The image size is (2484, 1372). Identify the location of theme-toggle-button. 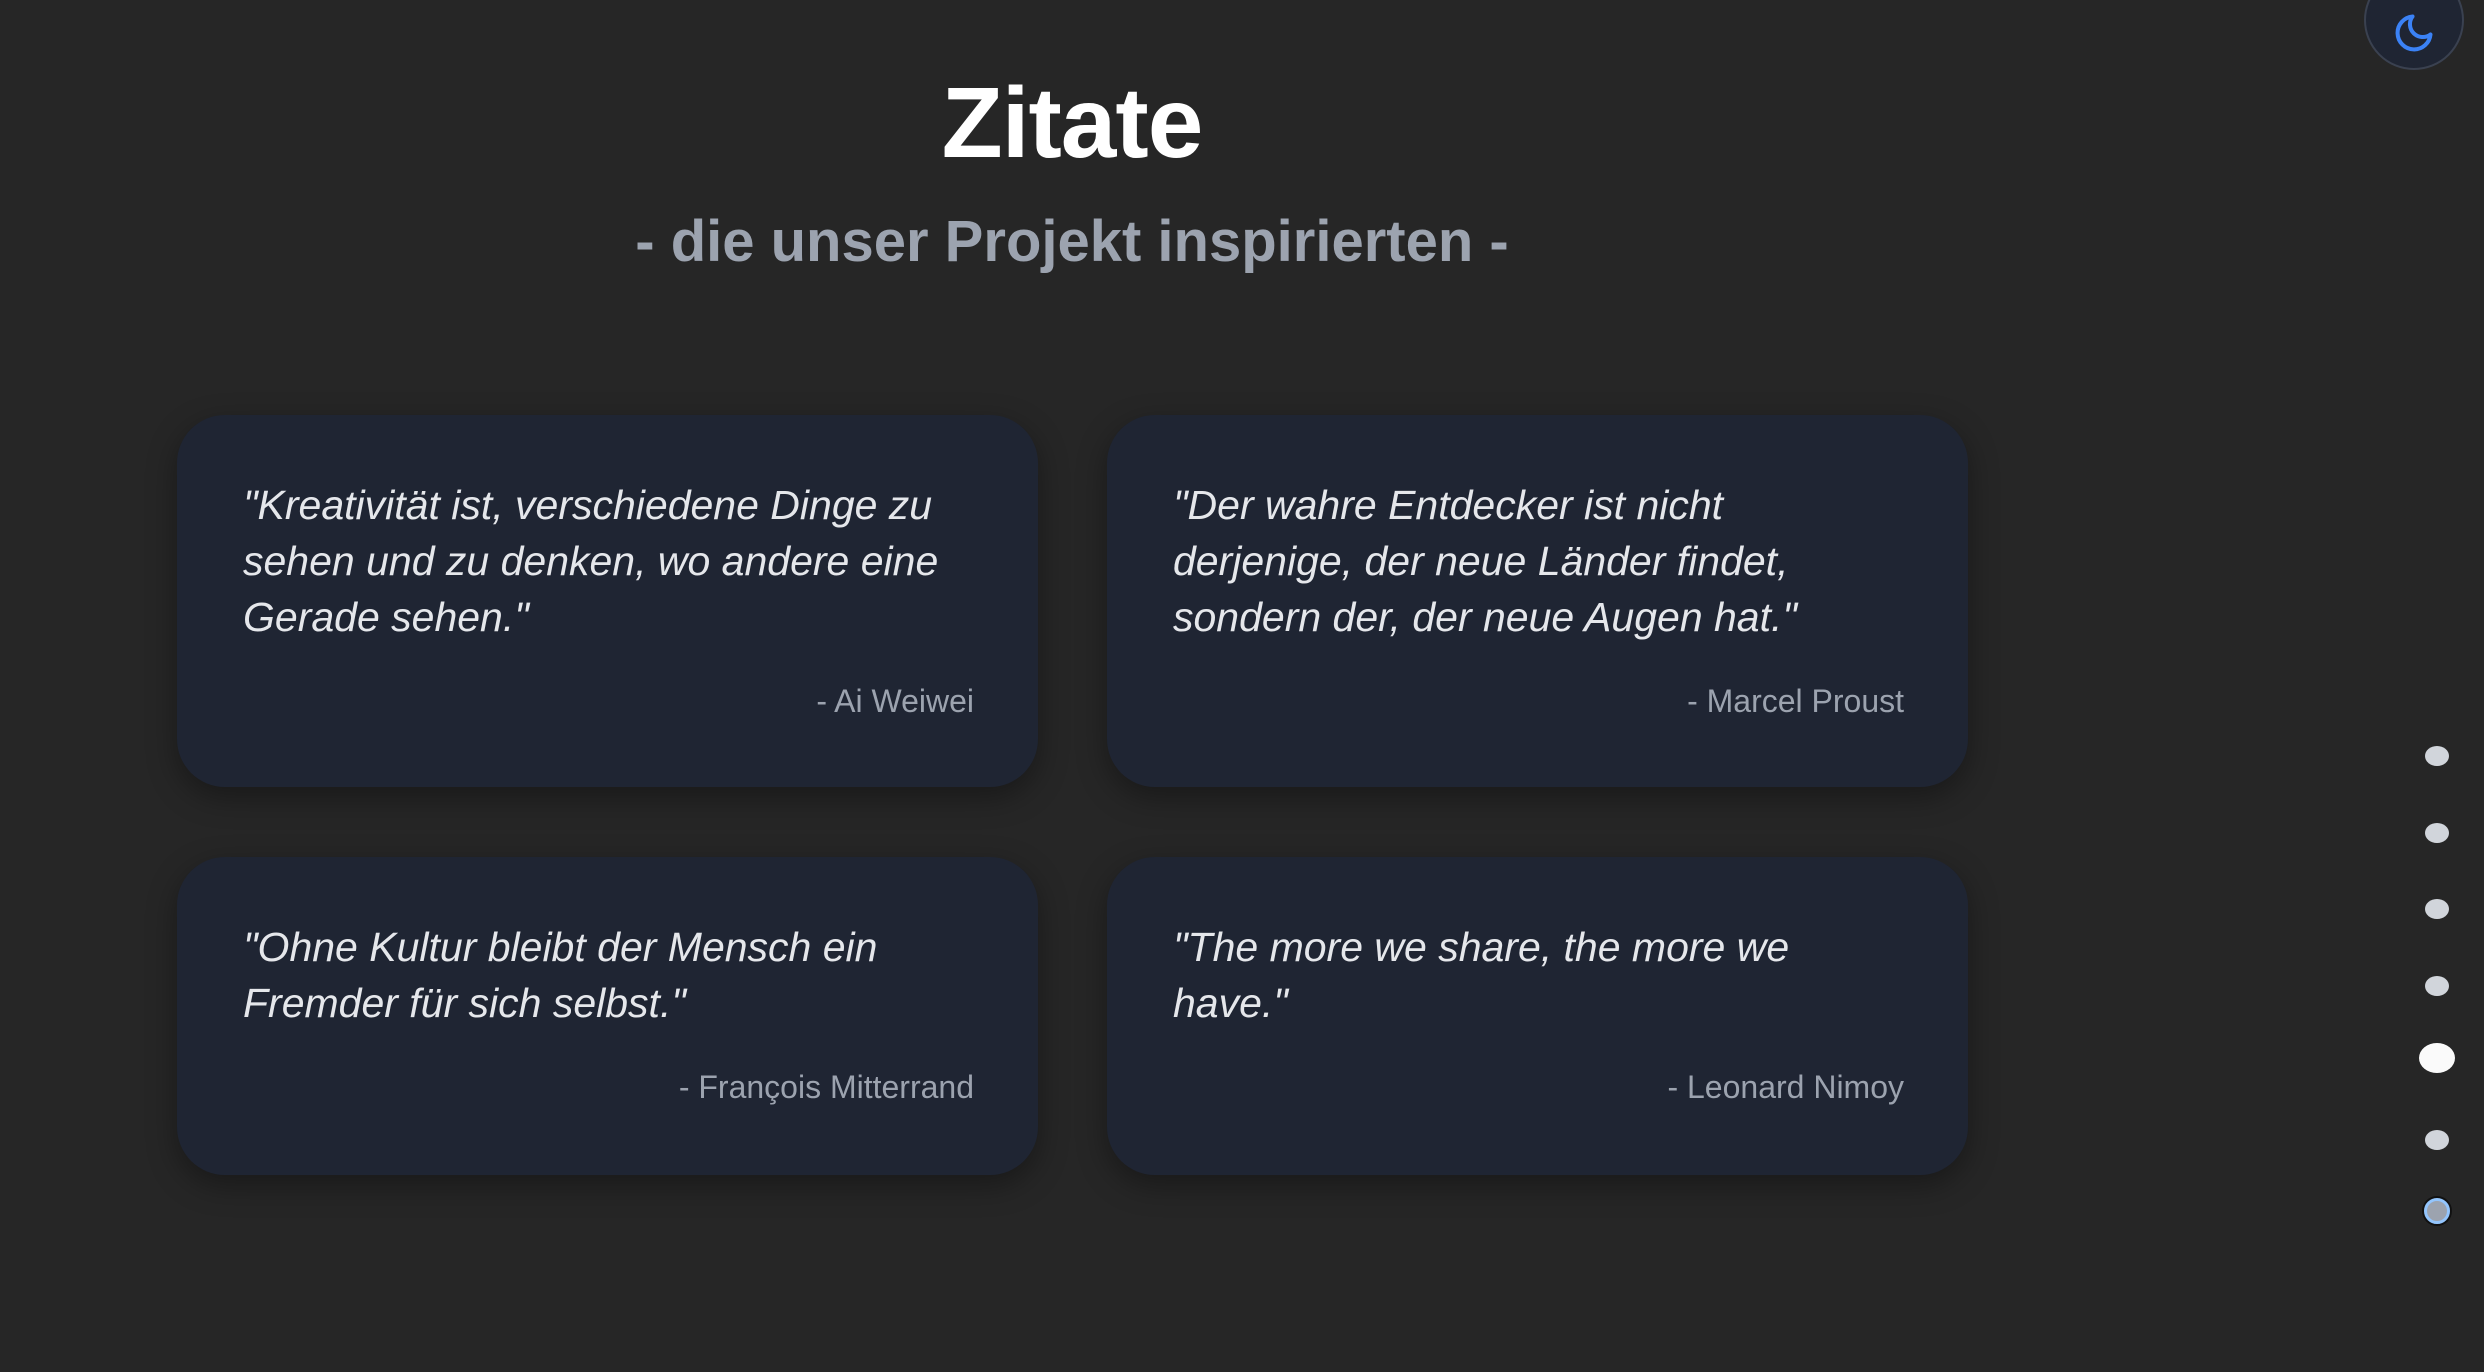
(2414, 35).